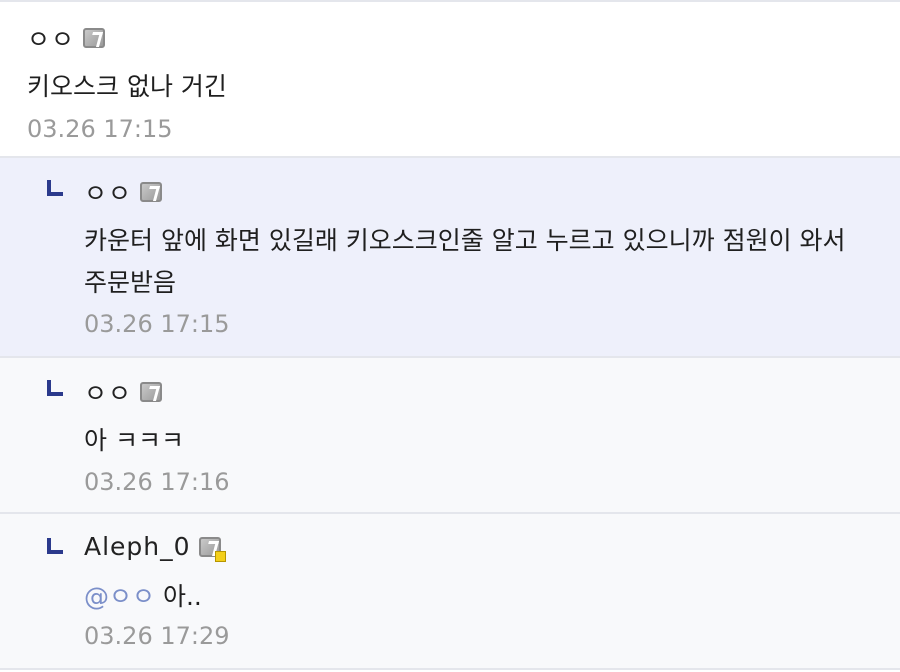 This screenshot has width=900, height=672. What do you see at coordinates (182, 596) in the screenshot?
I see `comment-text-body: 아..` at bounding box center [182, 596].